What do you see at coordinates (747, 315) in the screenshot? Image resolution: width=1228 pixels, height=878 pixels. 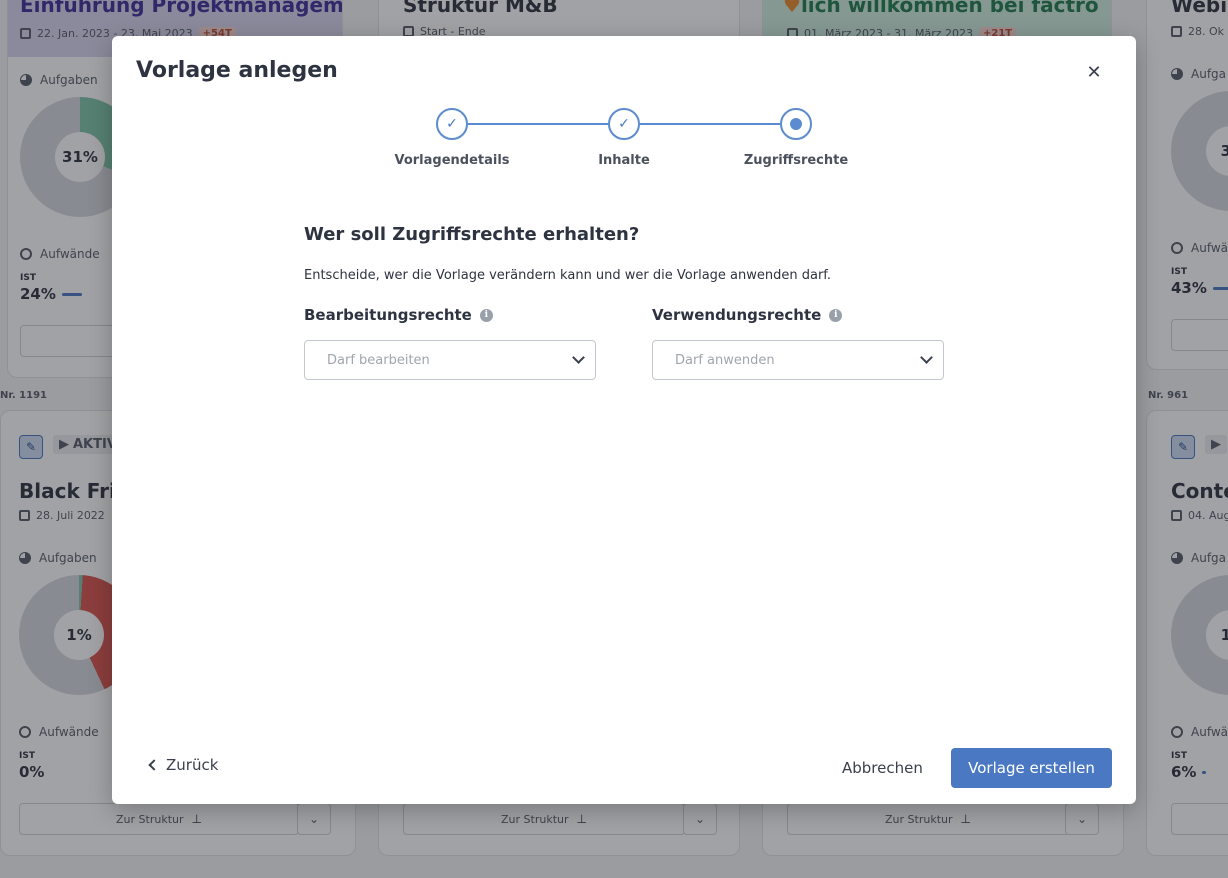 I see `use-rights-label: Verwendungsrechte i` at bounding box center [747, 315].